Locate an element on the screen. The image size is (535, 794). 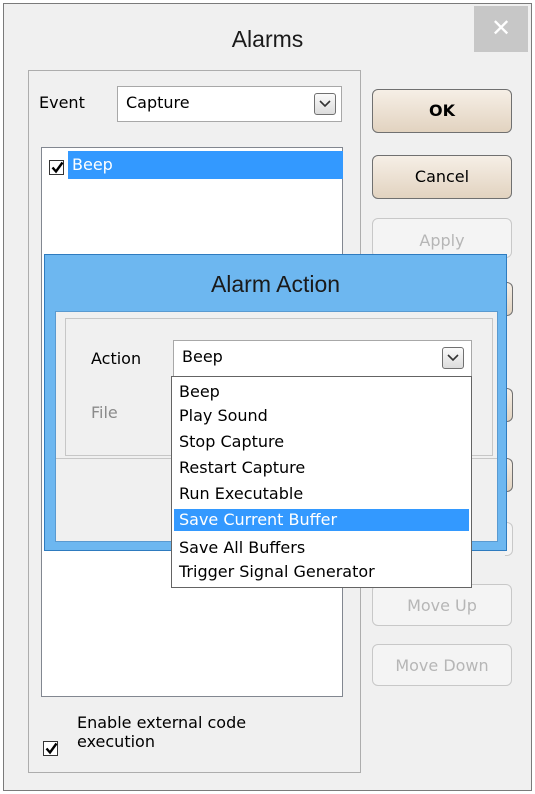
event-label: Event is located at coordinates (62, 102).